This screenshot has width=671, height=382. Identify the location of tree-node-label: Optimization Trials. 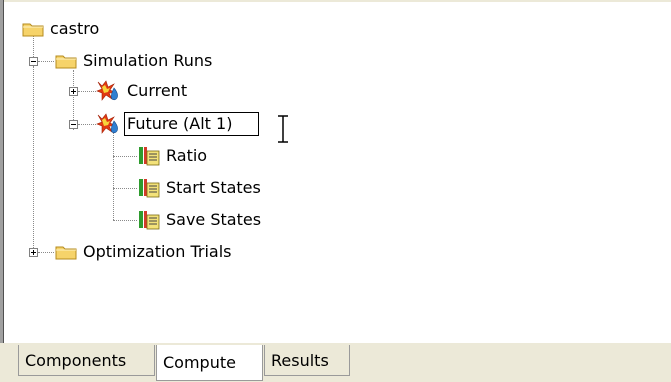
(157, 251).